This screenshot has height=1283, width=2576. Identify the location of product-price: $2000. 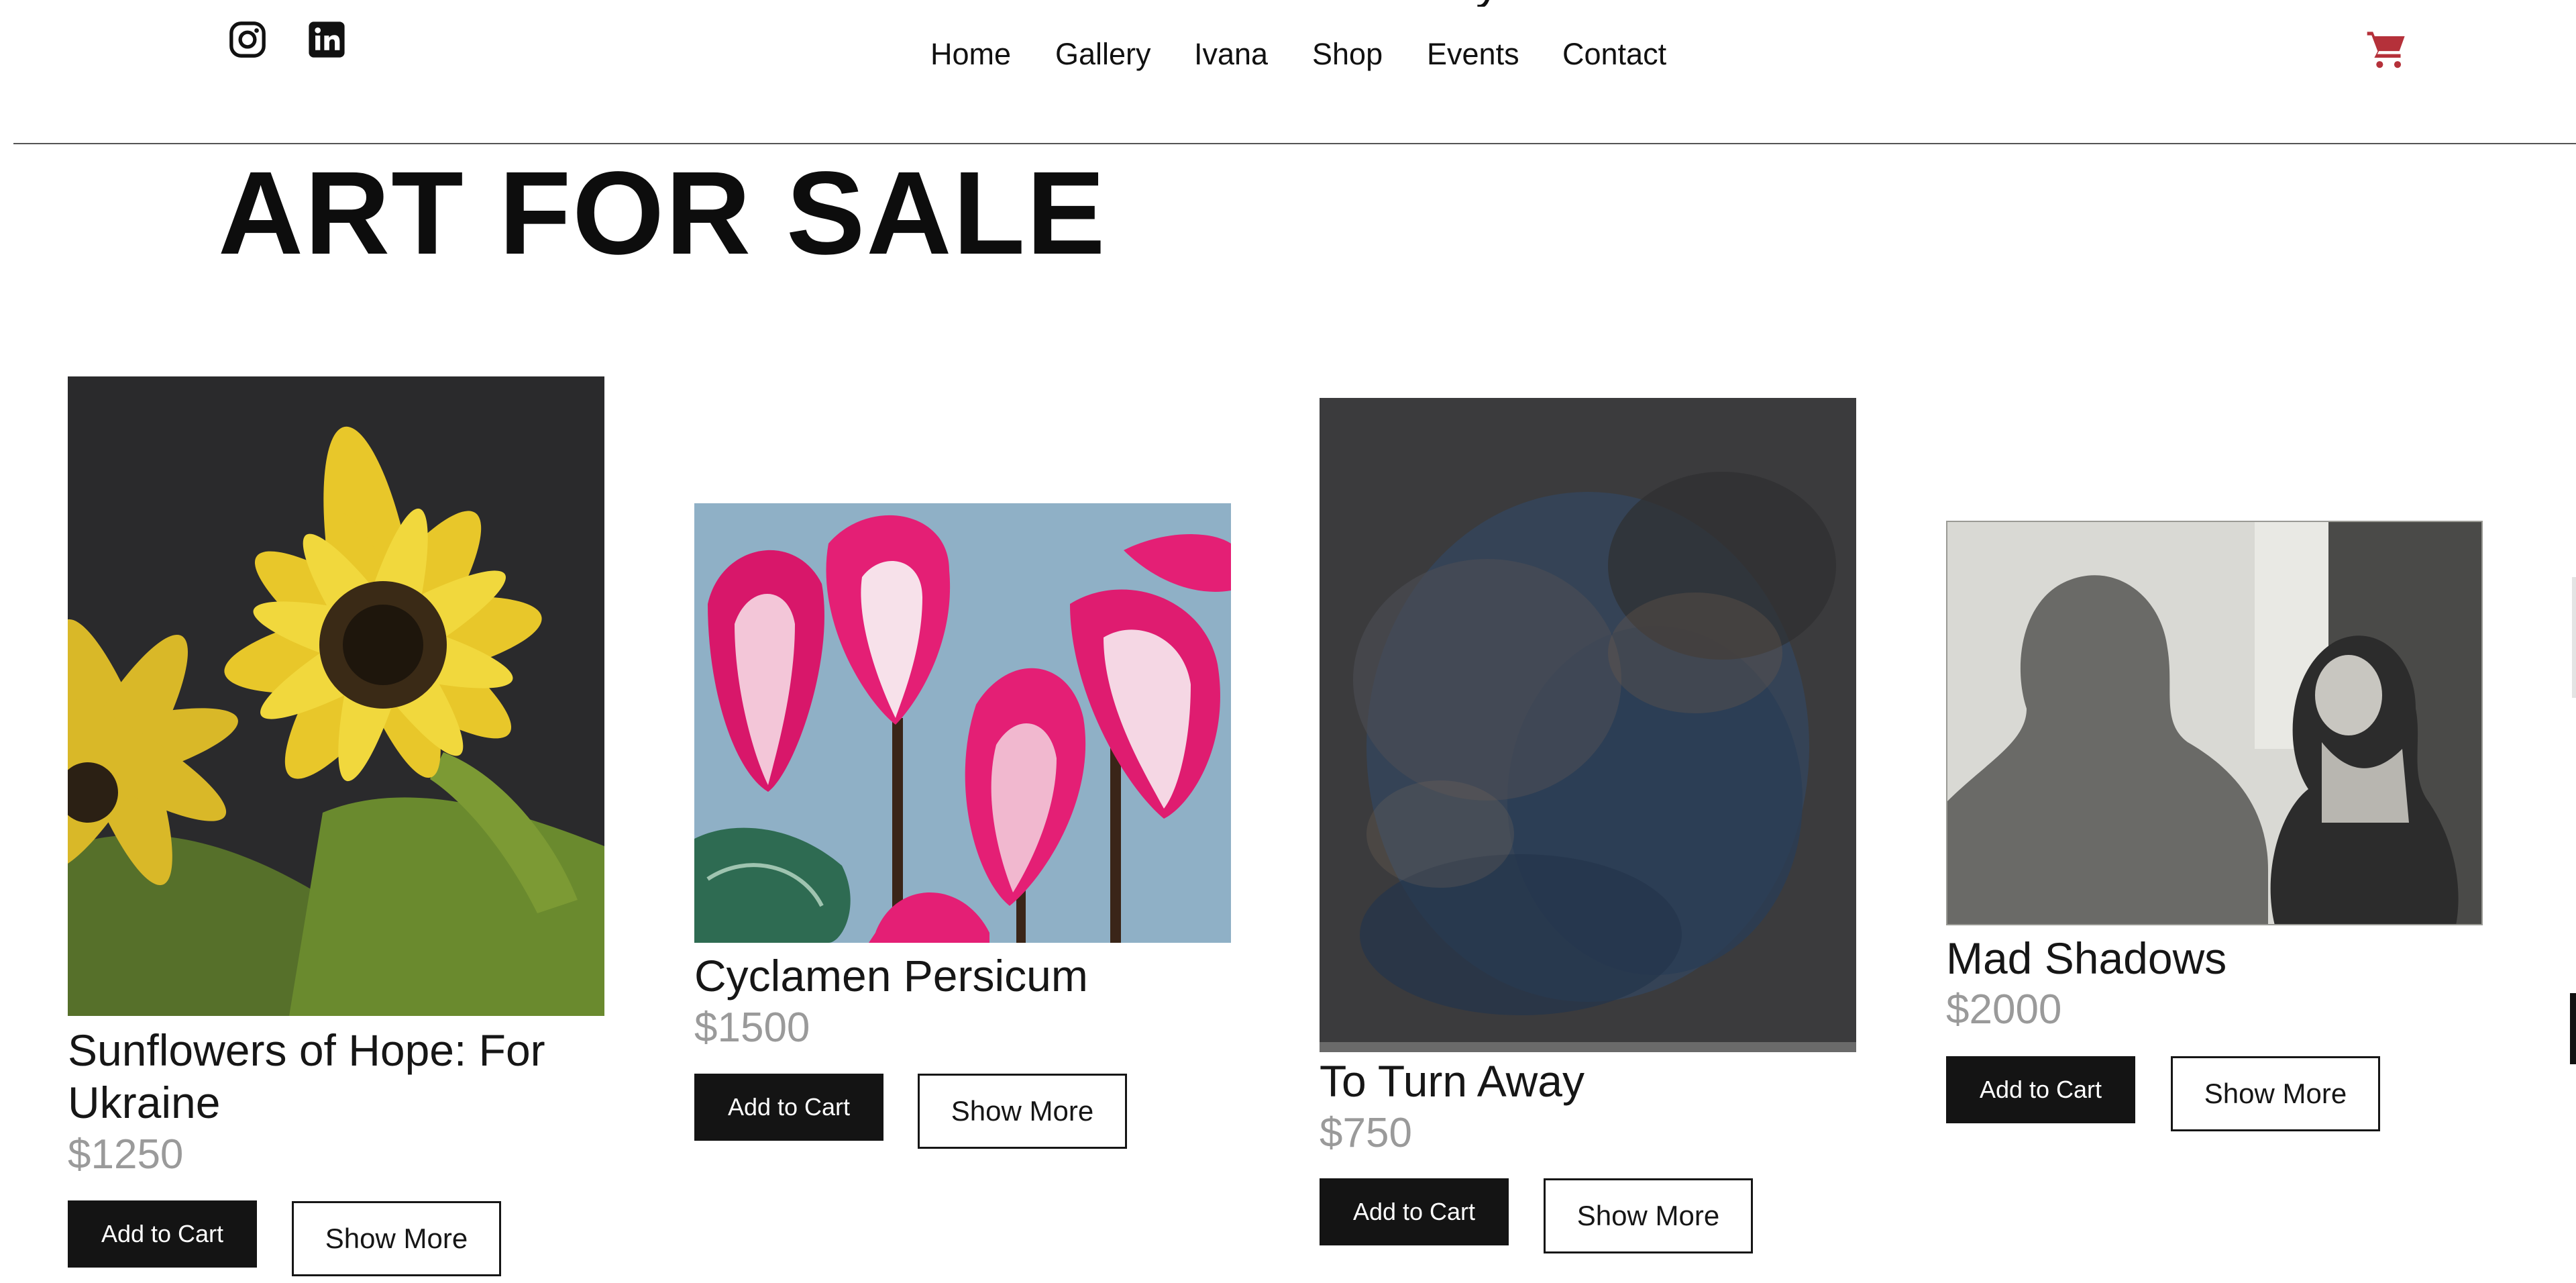
(2004, 1009).